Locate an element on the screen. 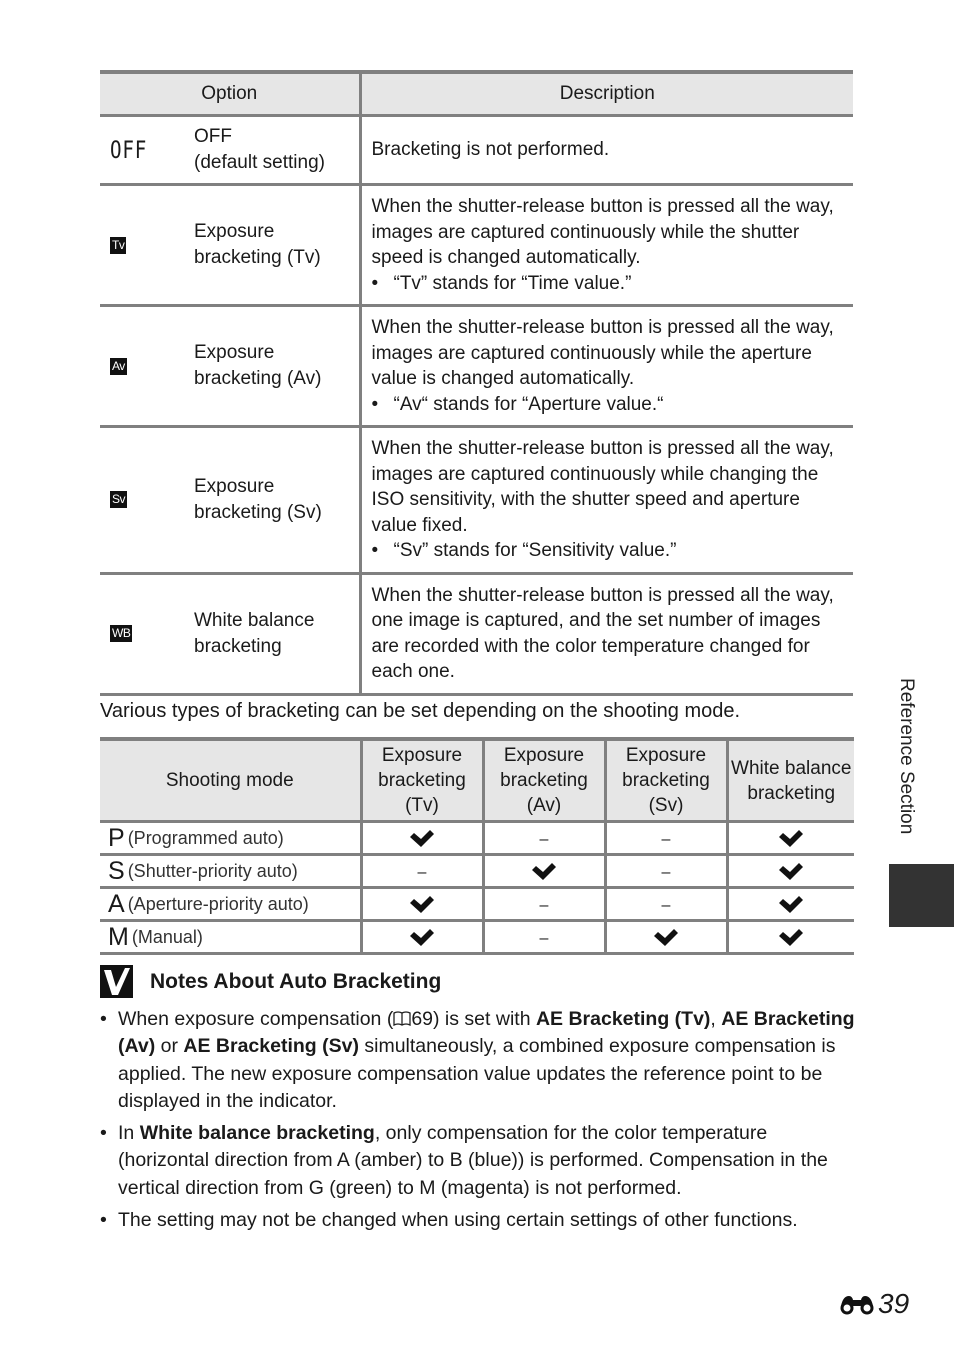  reference-section-icon is located at coordinates (857, 1305).